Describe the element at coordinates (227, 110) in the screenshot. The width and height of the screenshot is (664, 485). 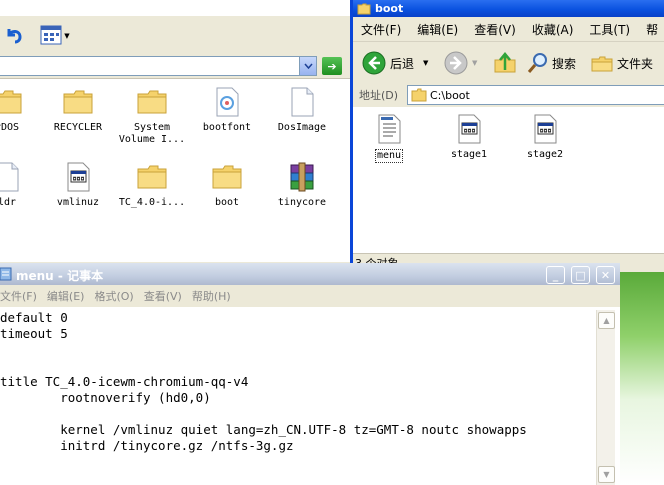
I see `file-item: bootfont` at that location.